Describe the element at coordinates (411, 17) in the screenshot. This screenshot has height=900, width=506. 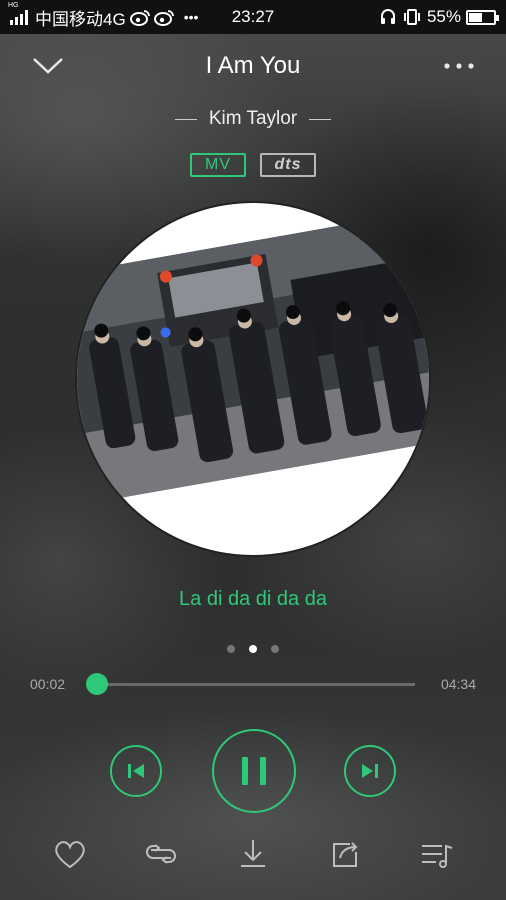
I see `vibrate-icon` at that location.